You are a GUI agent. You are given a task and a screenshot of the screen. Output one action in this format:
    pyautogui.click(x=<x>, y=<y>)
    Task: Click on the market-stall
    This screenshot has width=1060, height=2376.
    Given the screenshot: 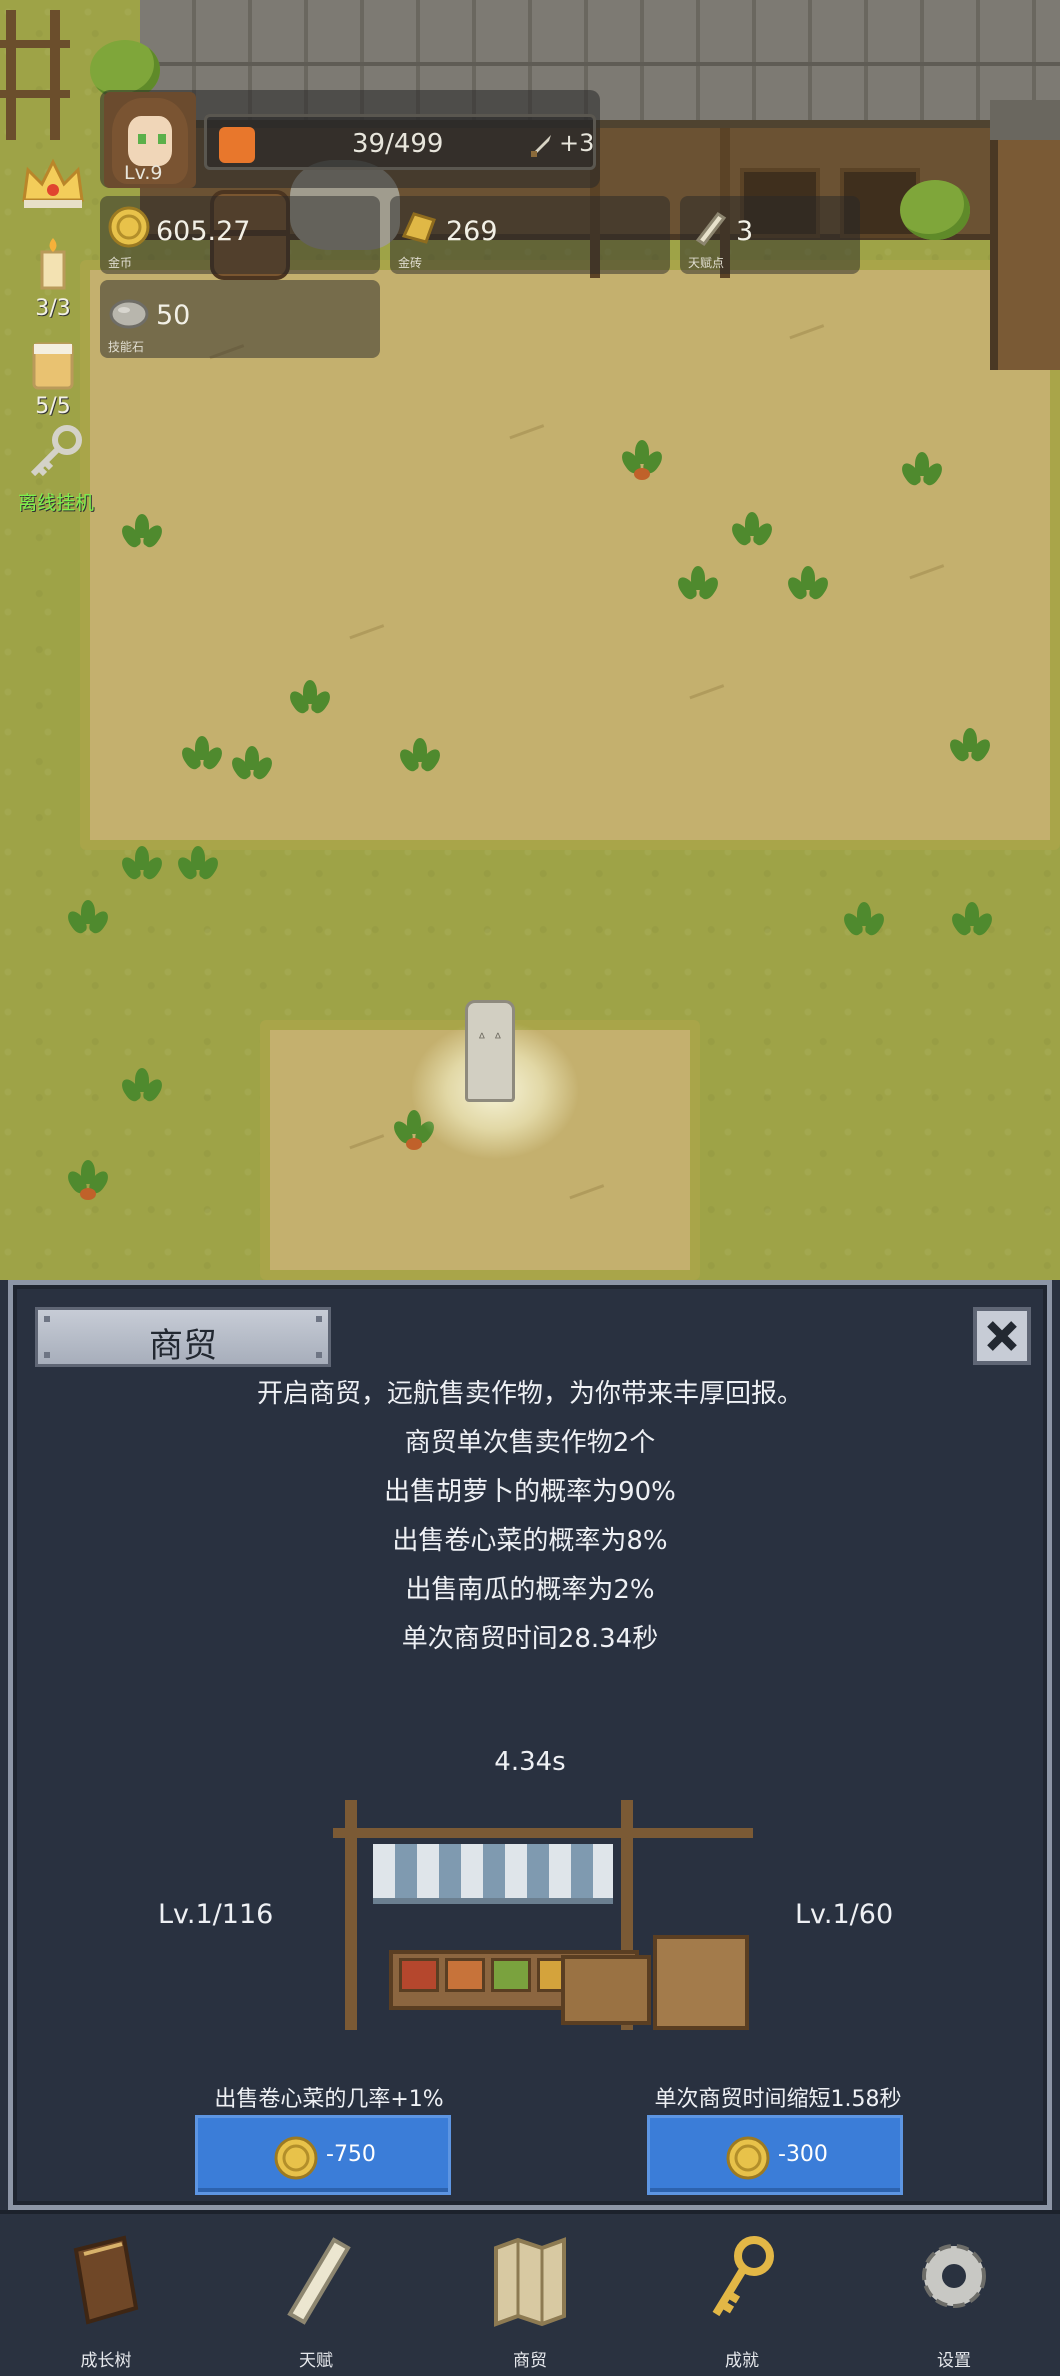 What is the action you would take?
    pyautogui.click(x=543, y=1915)
    